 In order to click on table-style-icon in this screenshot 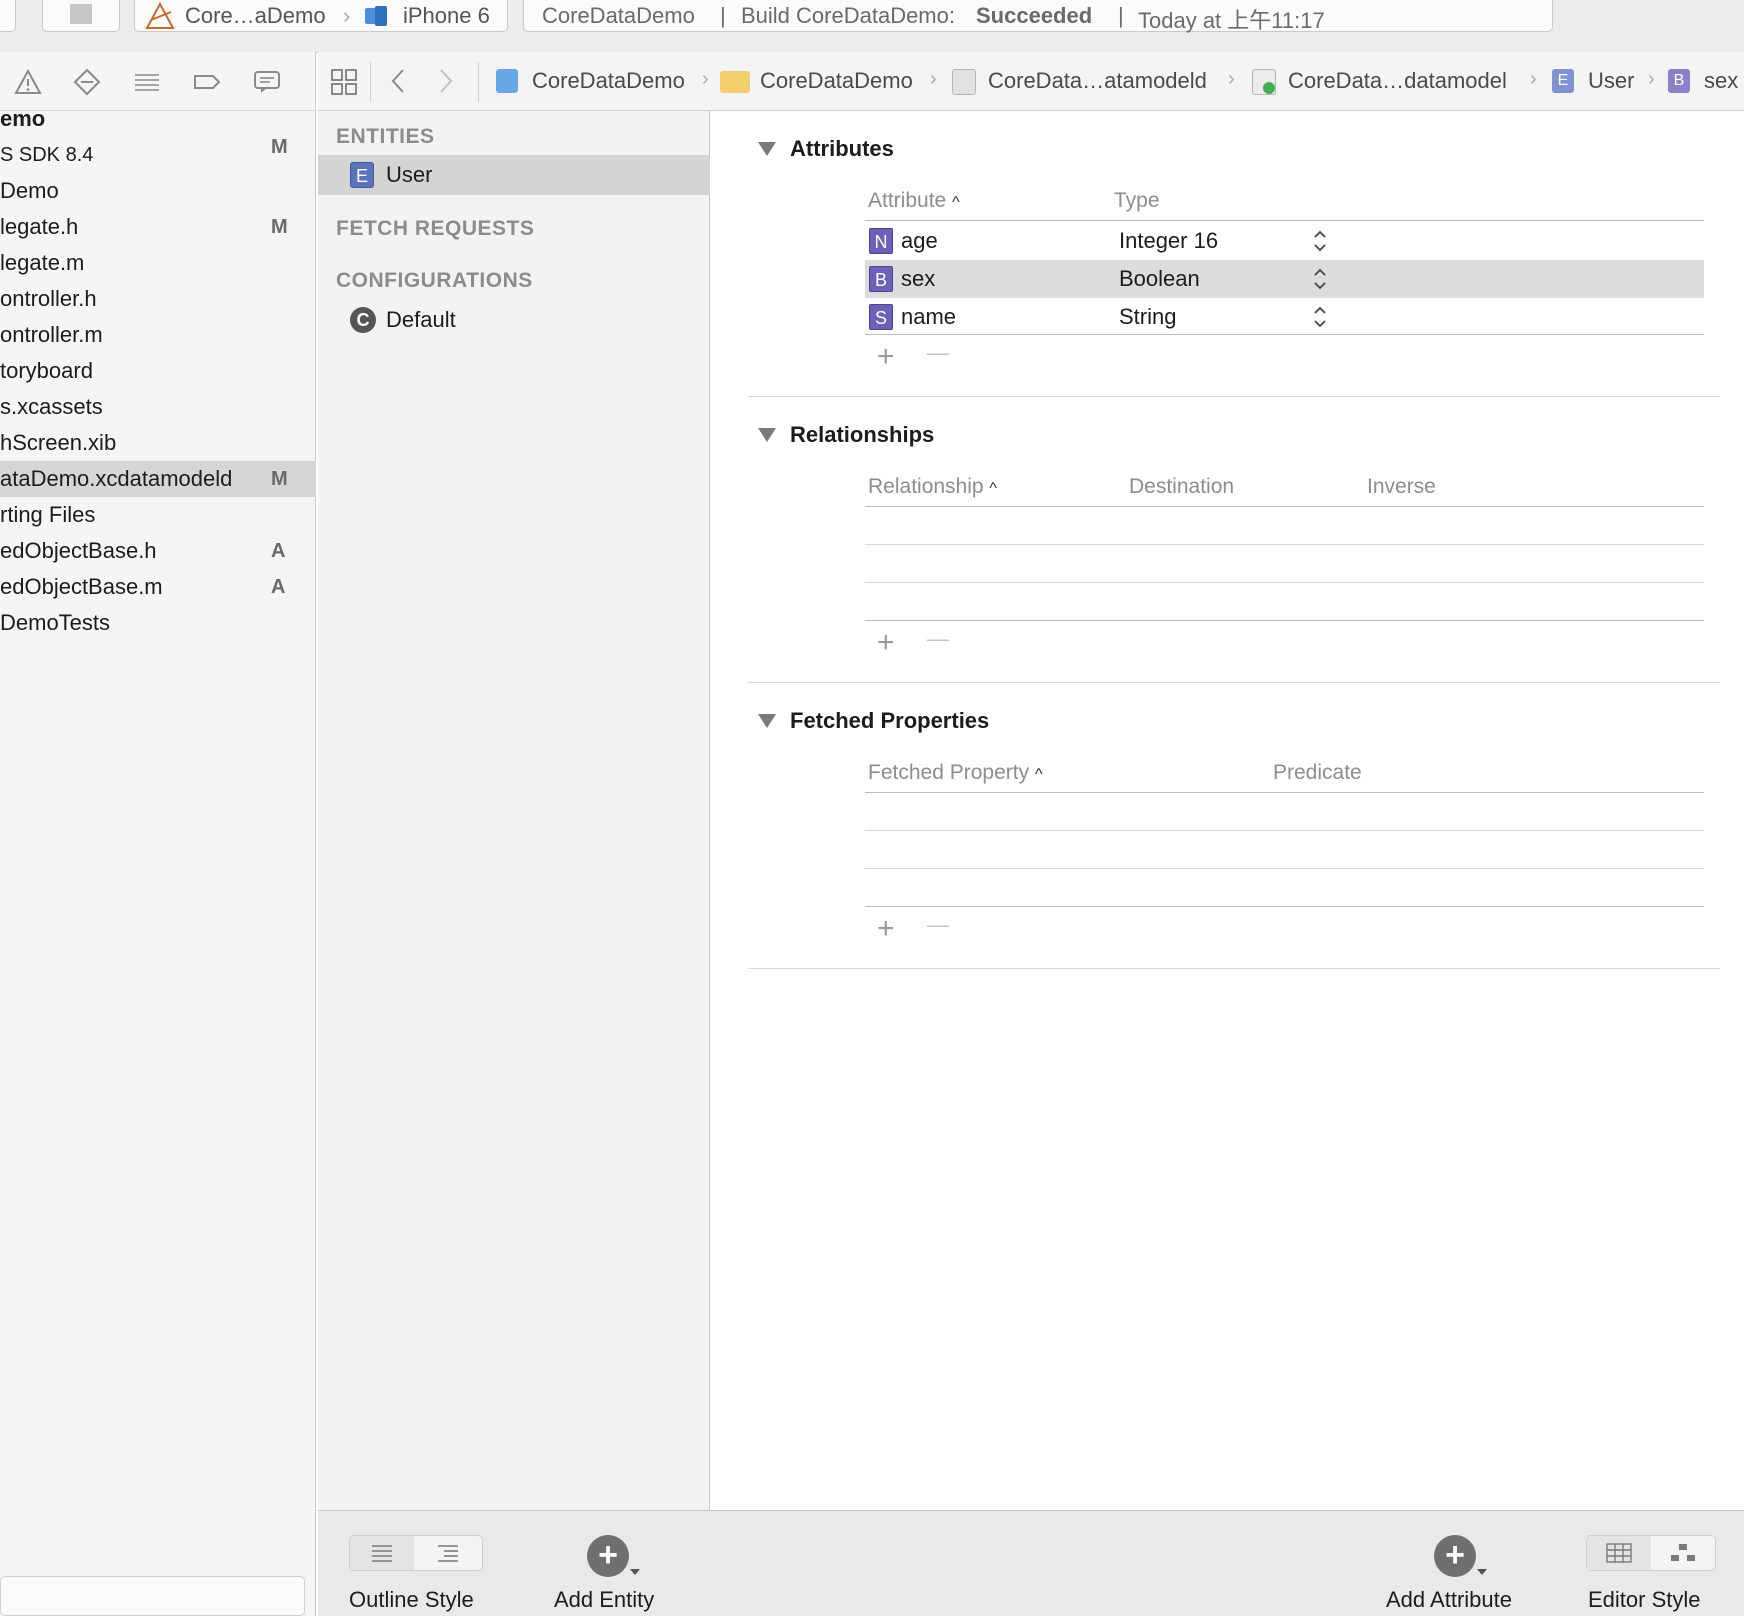, I will do `click(1619, 1553)`.